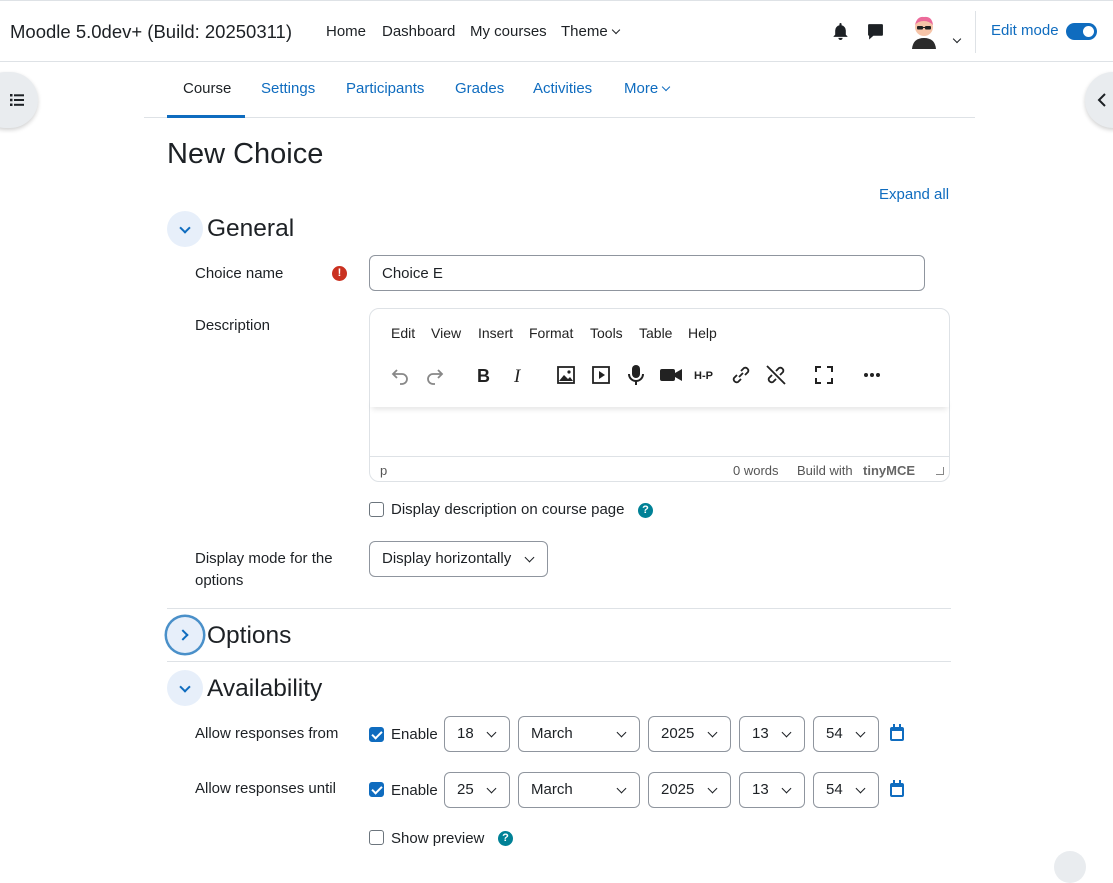 The width and height of the screenshot is (1113, 883). Describe the element at coordinates (636, 375) in the screenshot. I see `microphone-icon` at that location.